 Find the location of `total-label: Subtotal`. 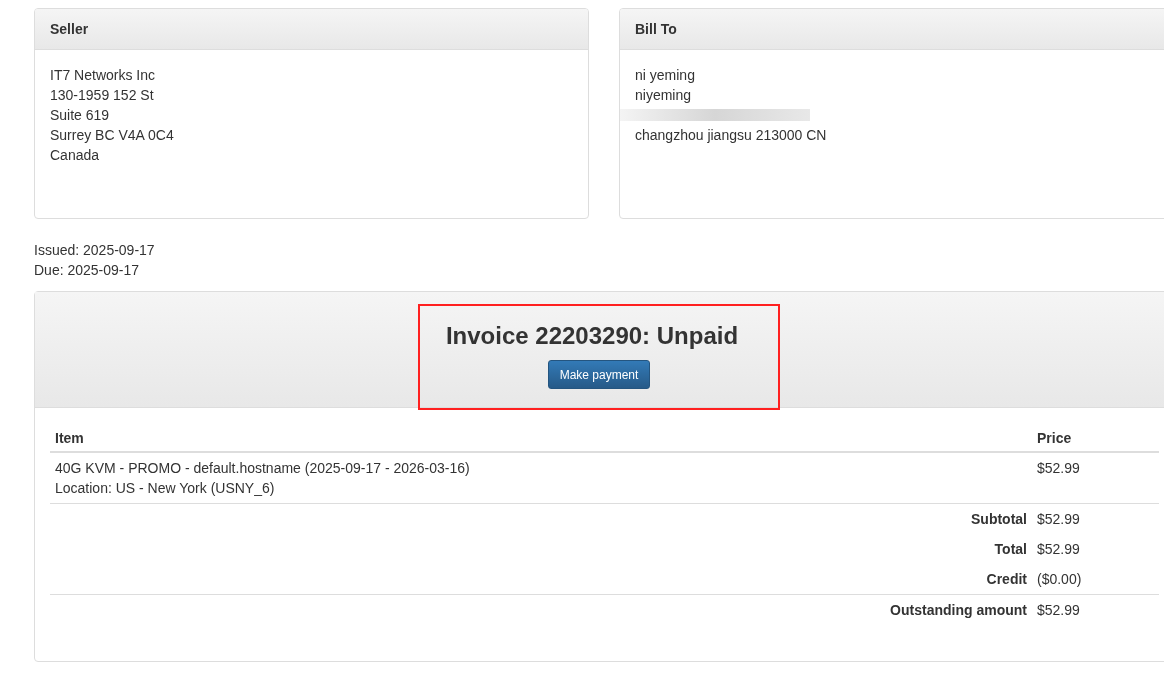

total-label: Subtotal is located at coordinates (999, 519).